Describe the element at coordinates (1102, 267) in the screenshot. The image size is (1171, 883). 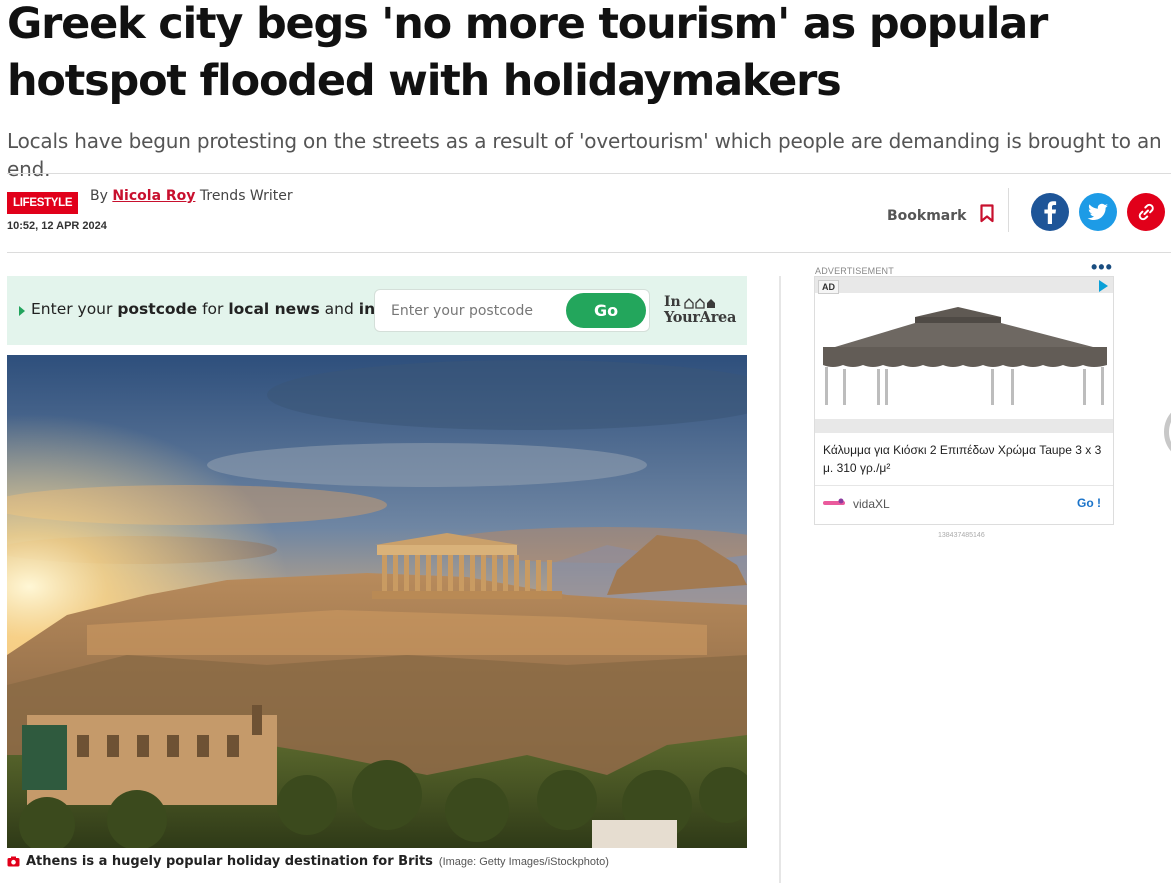
I see `more-options-icon: •••` at that location.